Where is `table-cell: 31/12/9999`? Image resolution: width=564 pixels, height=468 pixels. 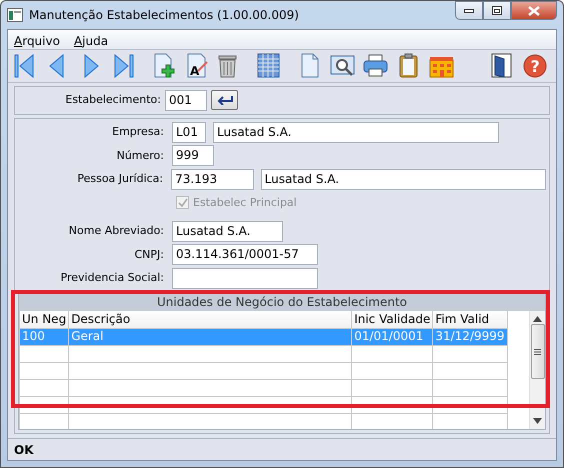 table-cell: 31/12/9999 is located at coordinates (470, 336).